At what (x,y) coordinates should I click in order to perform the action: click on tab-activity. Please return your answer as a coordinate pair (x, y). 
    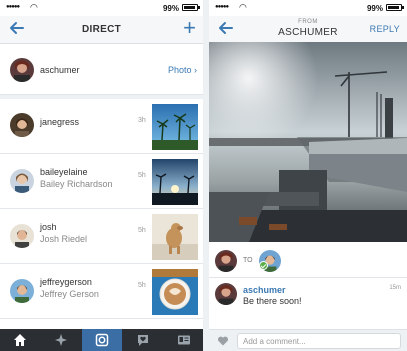
    Looking at the image, I should click on (143, 340).